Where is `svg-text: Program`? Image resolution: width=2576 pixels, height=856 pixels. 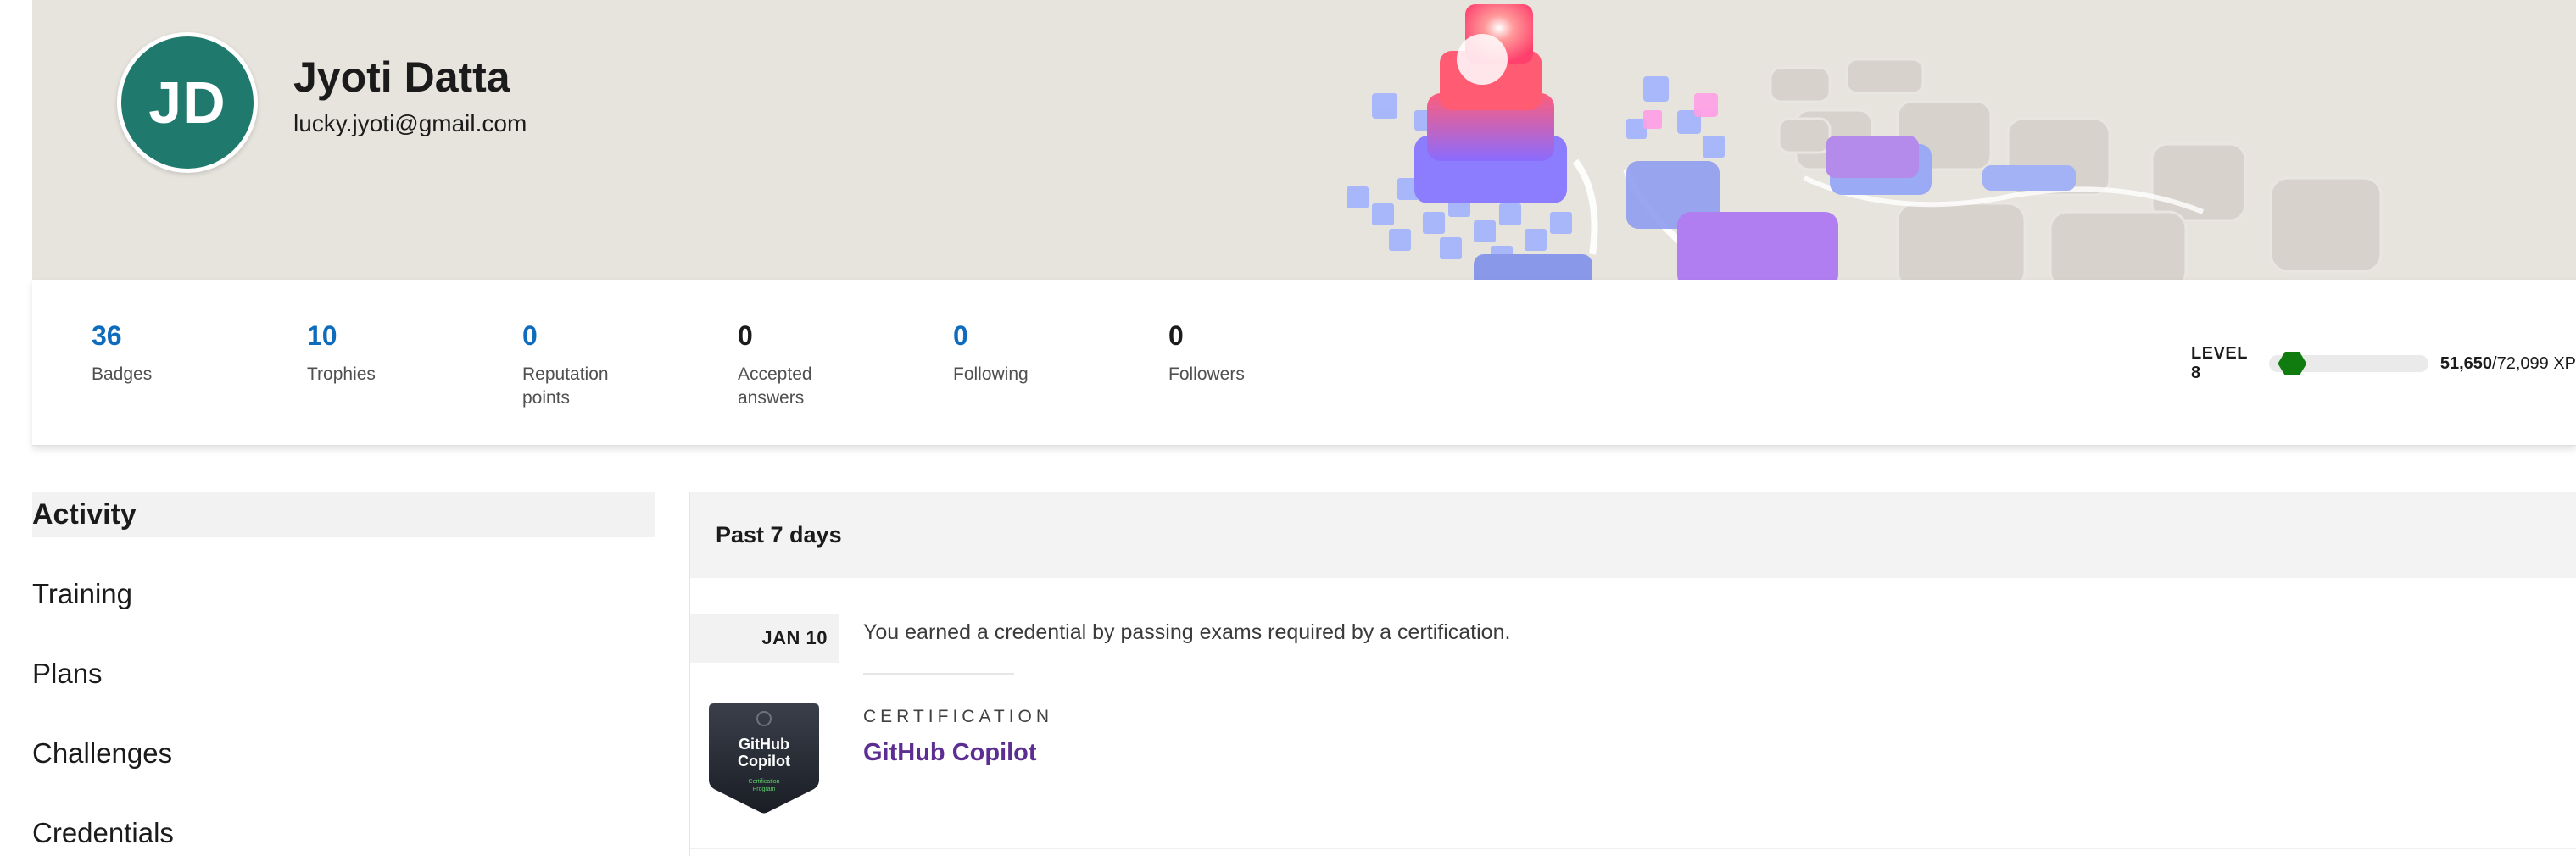
svg-text: Program is located at coordinates (764, 789).